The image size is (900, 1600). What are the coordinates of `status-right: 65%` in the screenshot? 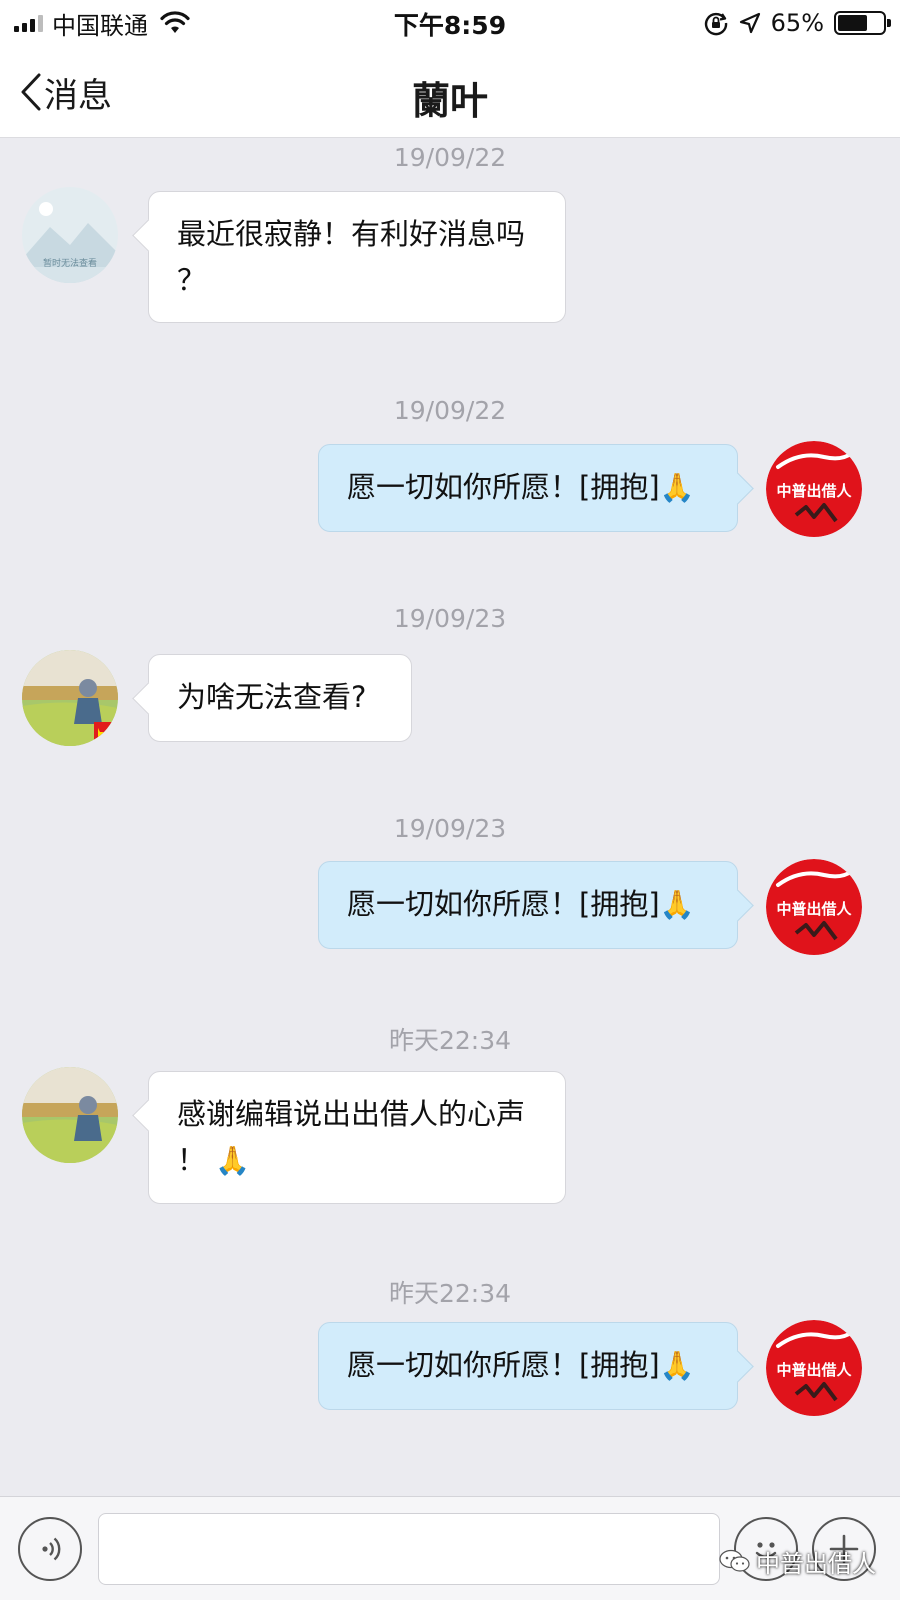 It's located at (797, 23).